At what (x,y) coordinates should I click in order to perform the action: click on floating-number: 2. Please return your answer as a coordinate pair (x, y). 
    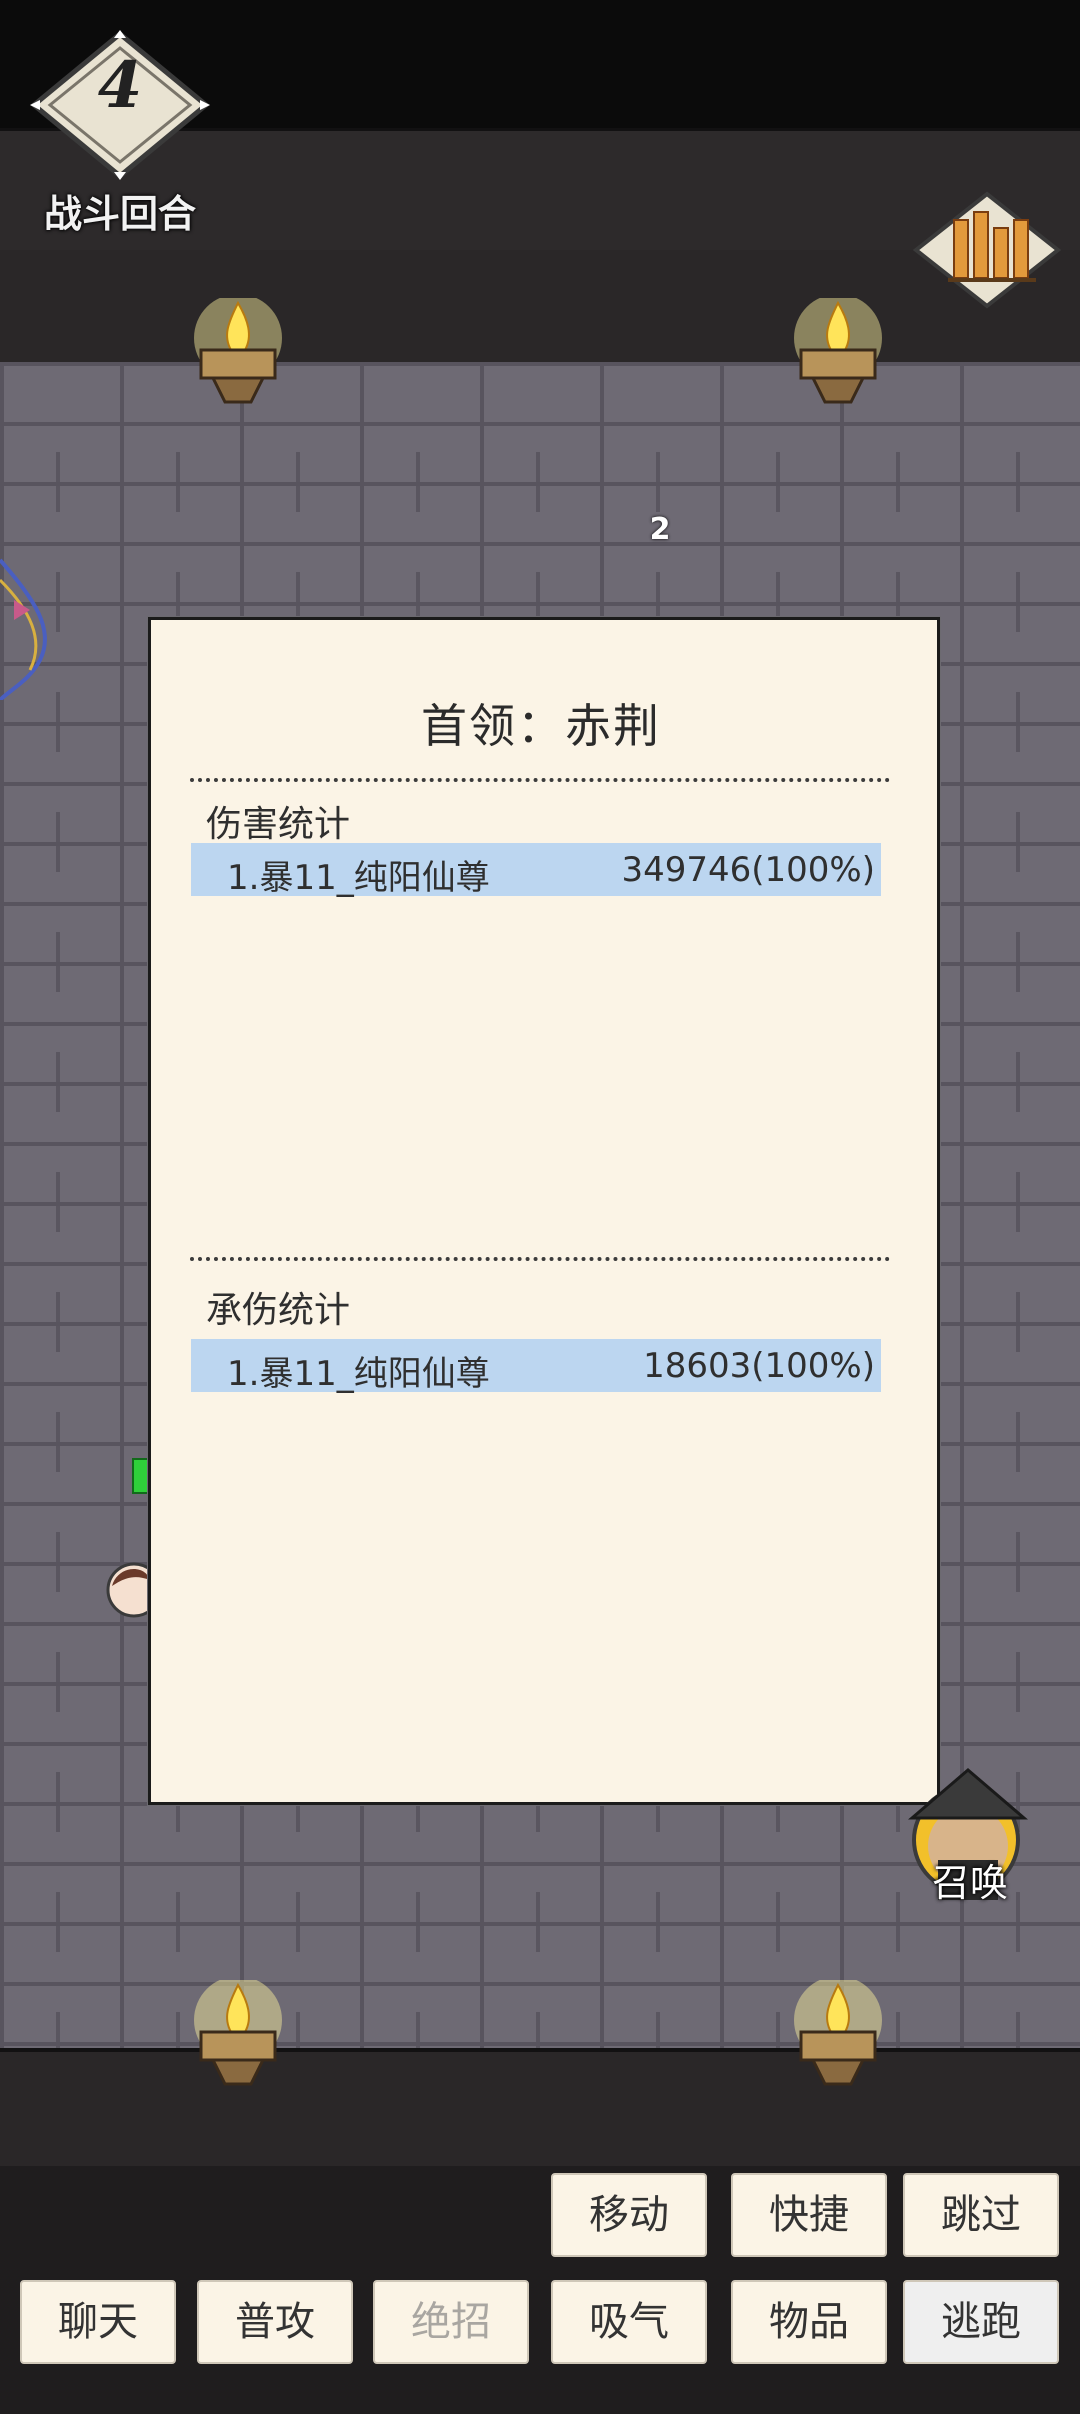
    Looking at the image, I should click on (660, 529).